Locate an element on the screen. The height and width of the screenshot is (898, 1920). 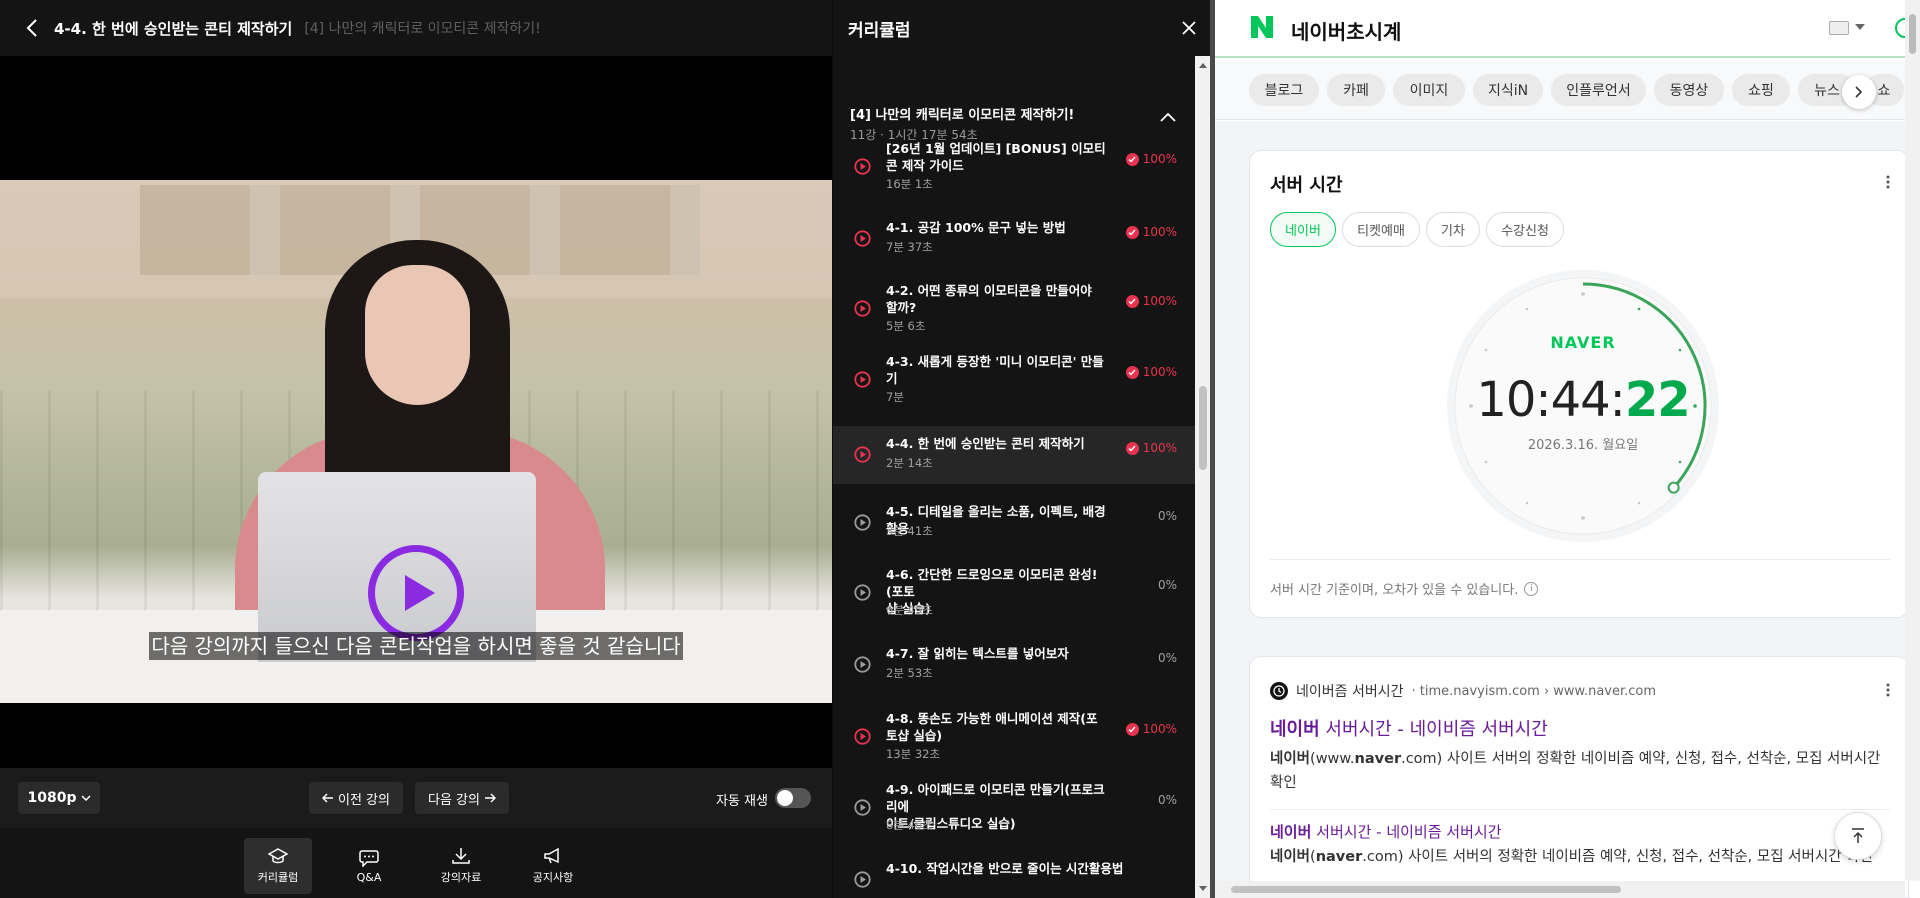
chip-naver: 네이버 is located at coordinates (1303, 229).